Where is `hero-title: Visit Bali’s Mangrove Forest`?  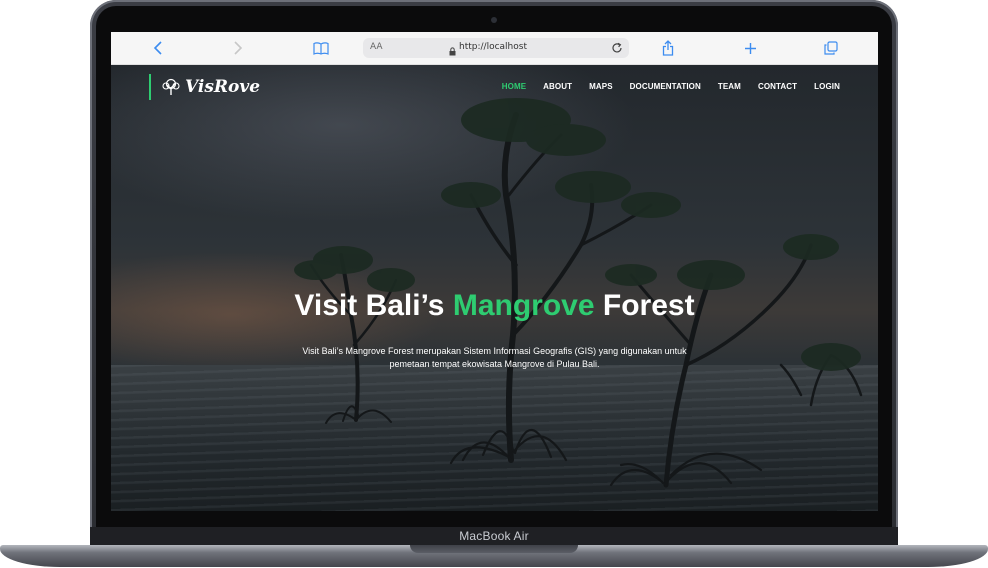
hero-title: Visit Bali’s Mangrove Forest is located at coordinates (494, 306).